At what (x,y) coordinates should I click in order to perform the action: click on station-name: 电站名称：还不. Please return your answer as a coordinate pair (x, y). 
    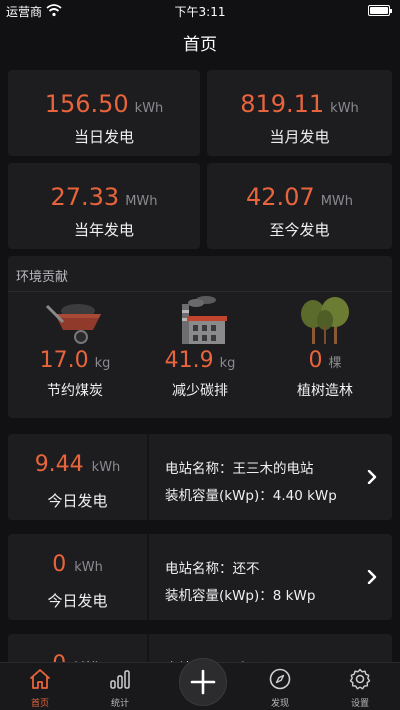
    Looking at the image, I should click on (212, 569).